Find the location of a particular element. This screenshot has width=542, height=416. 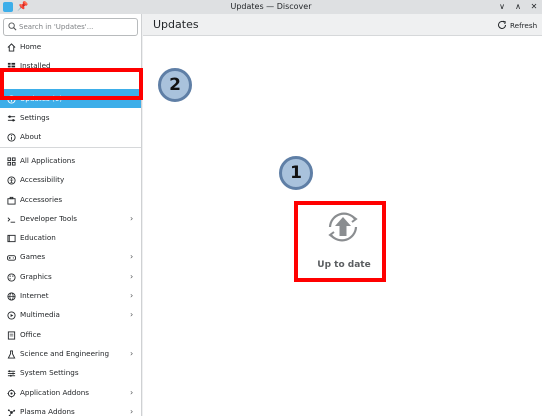

title-bar: 📌 Updates — Discover ∨ ∧ ✕ is located at coordinates (271, 7).